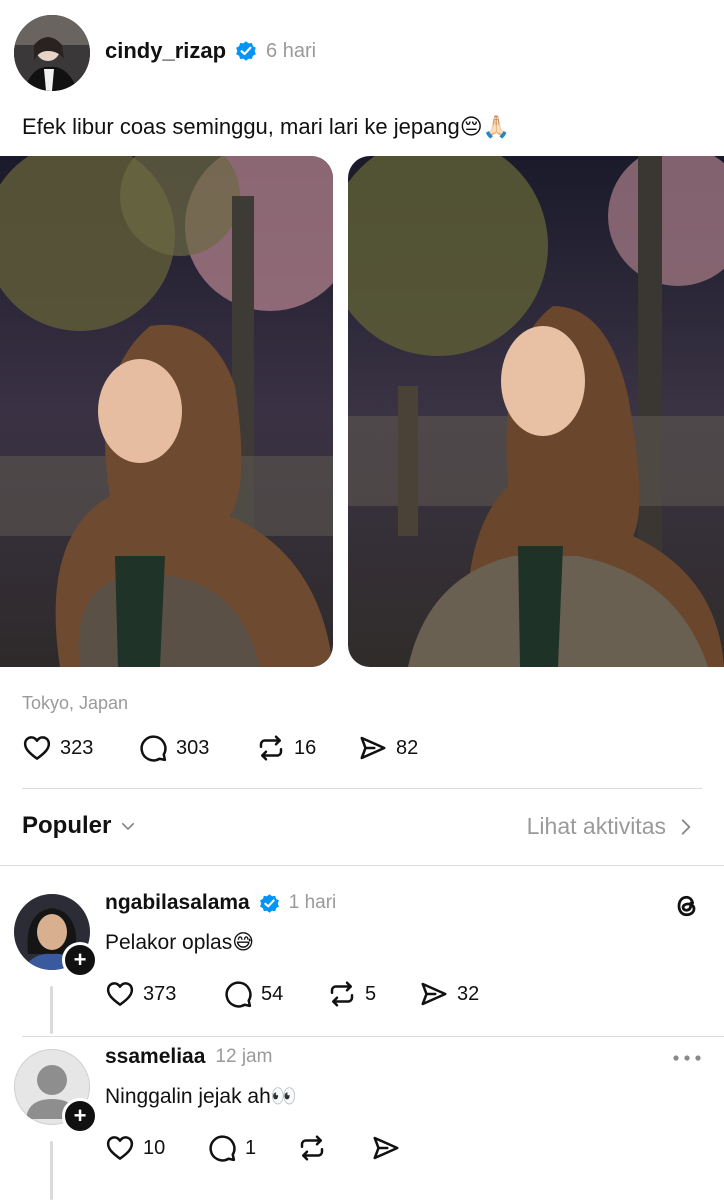 The width and height of the screenshot is (724, 1200). I want to click on avatar-image, so click(52, 53).